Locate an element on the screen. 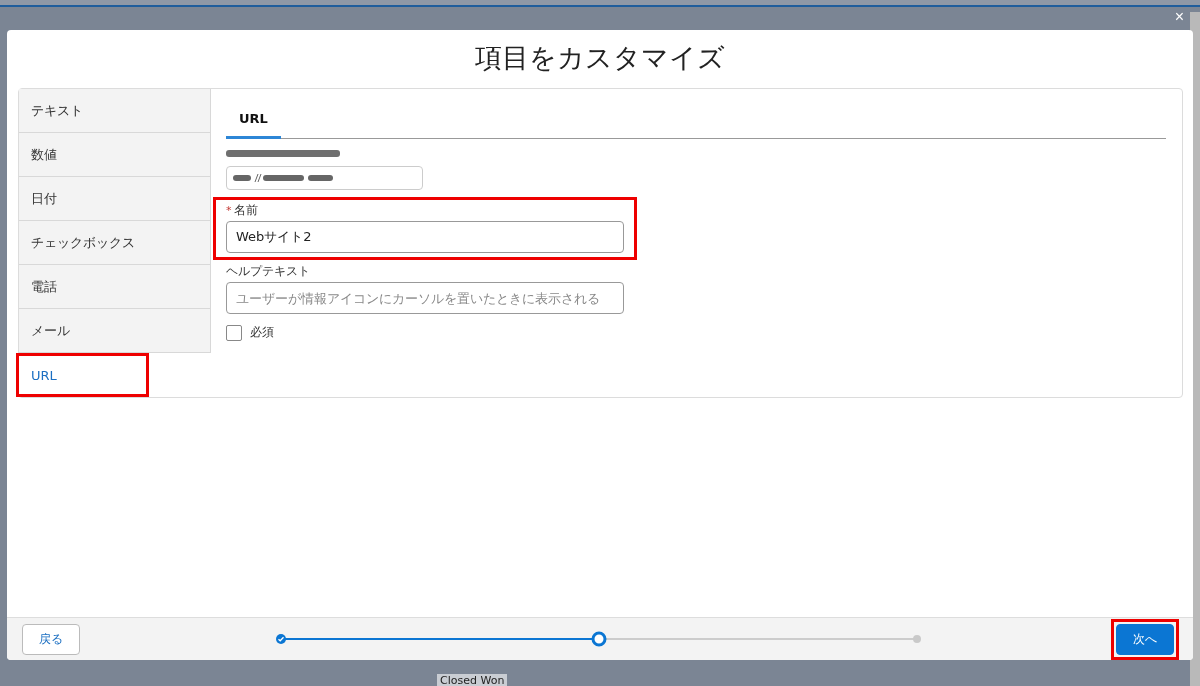  sidebar-item: 日付 is located at coordinates (115, 199).